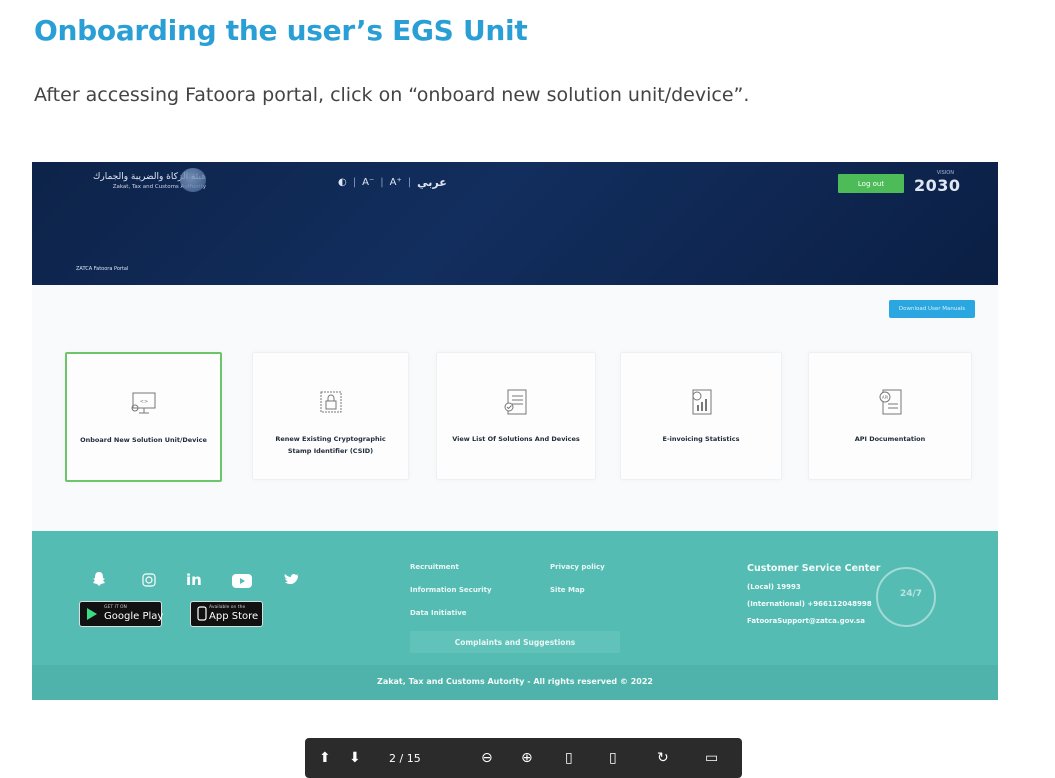  I want to click on font-increase-button: A⁺, so click(396, 182).